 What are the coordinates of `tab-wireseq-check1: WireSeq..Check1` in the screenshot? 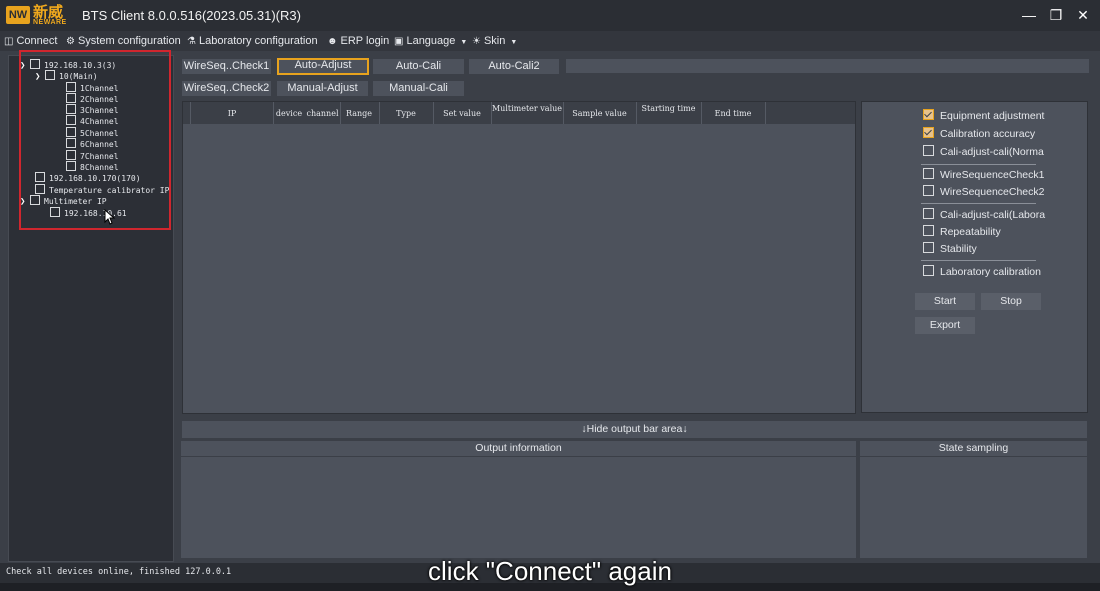 It's located at (226, 66).